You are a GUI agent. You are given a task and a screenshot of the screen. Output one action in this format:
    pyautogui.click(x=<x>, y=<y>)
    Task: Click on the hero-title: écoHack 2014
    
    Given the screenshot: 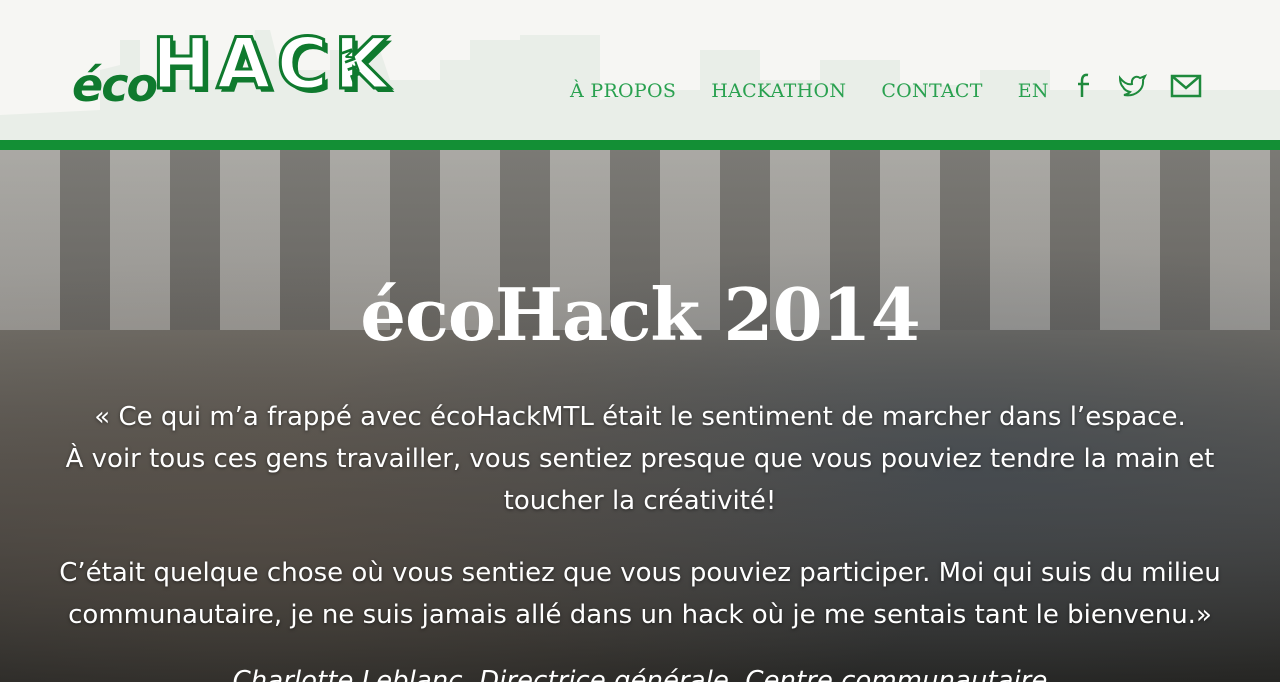 What is the action you would take?
    pyautogui.click(x=640, y=314)
    